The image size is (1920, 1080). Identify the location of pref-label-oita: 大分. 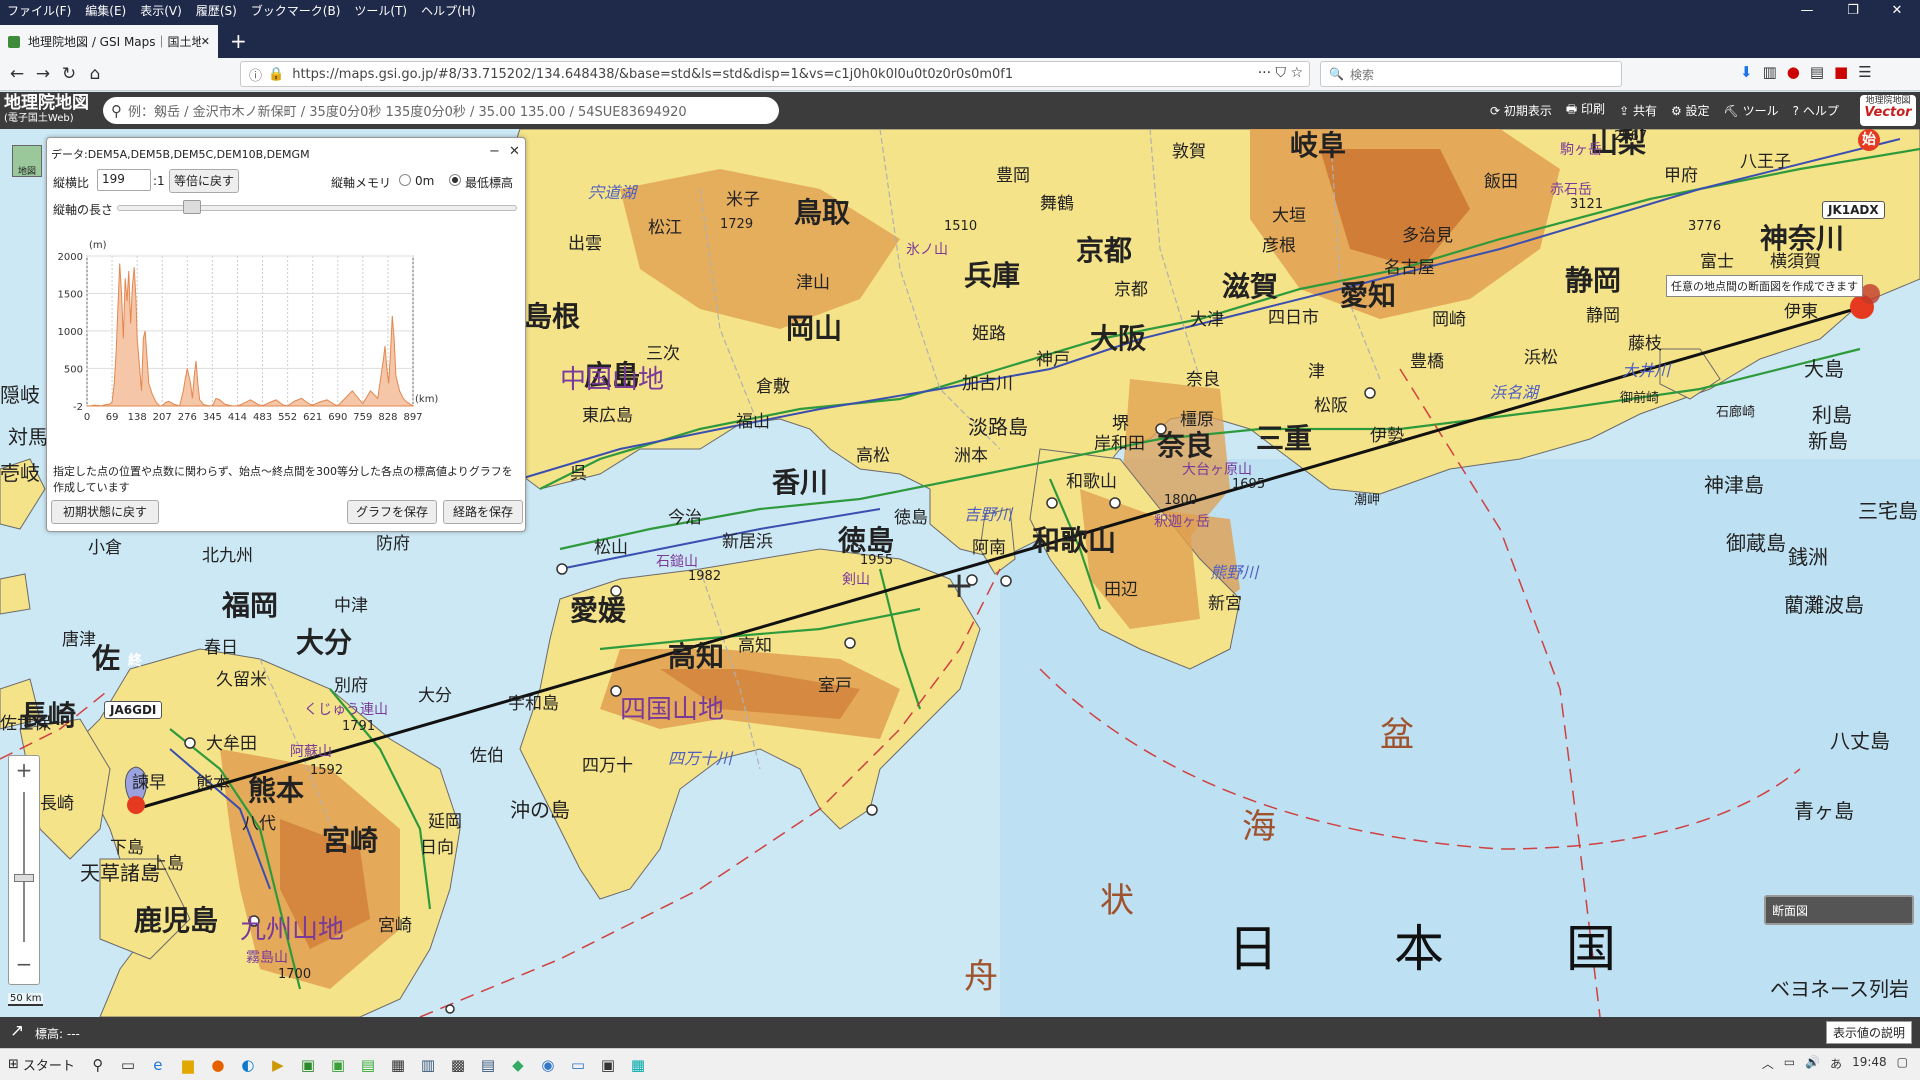
(324, 642).